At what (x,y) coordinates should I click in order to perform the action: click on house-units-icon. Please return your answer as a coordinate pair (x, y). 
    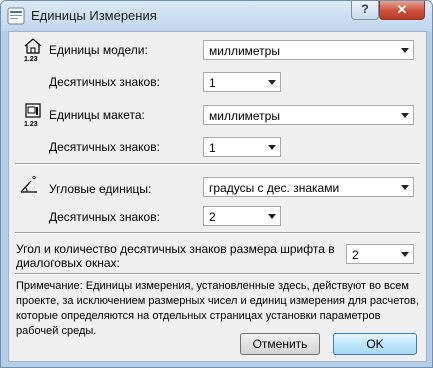
    Looking at the image, I should click on (33, 47).